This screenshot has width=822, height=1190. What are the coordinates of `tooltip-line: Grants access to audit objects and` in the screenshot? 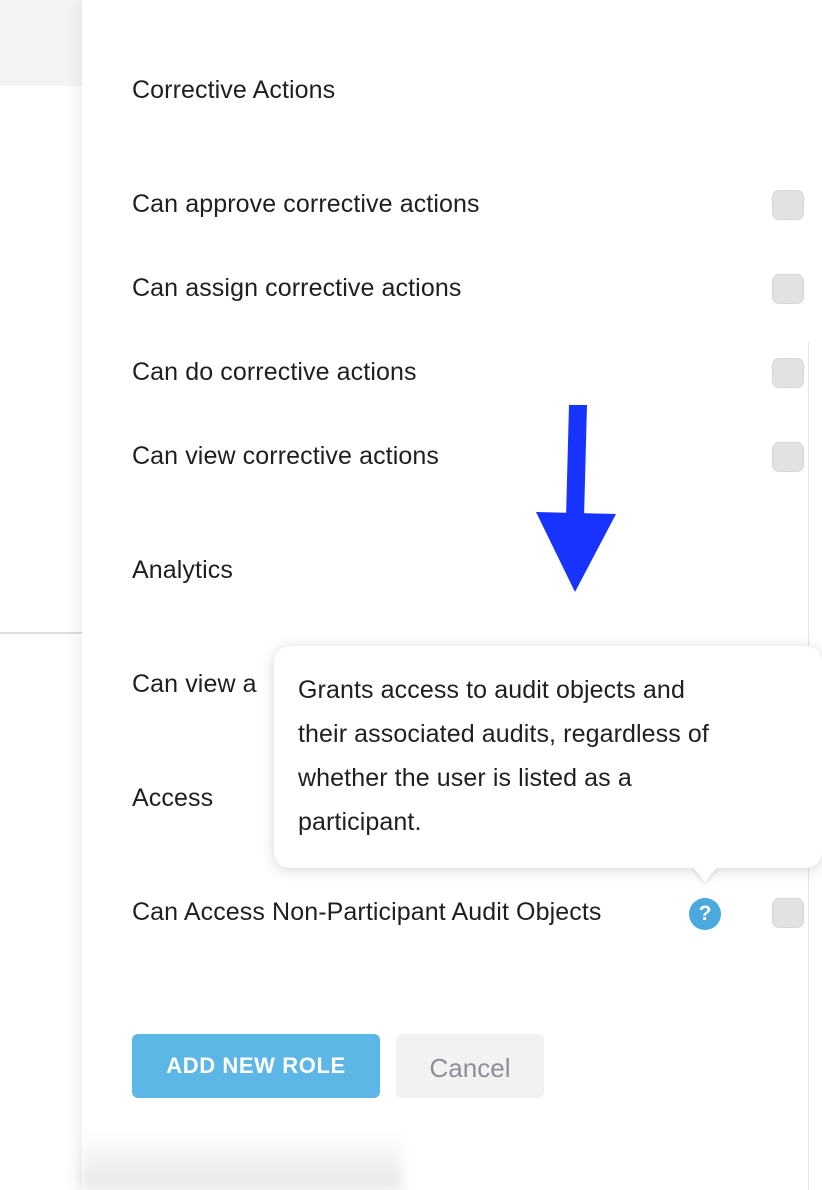 It's located at (491, 690).